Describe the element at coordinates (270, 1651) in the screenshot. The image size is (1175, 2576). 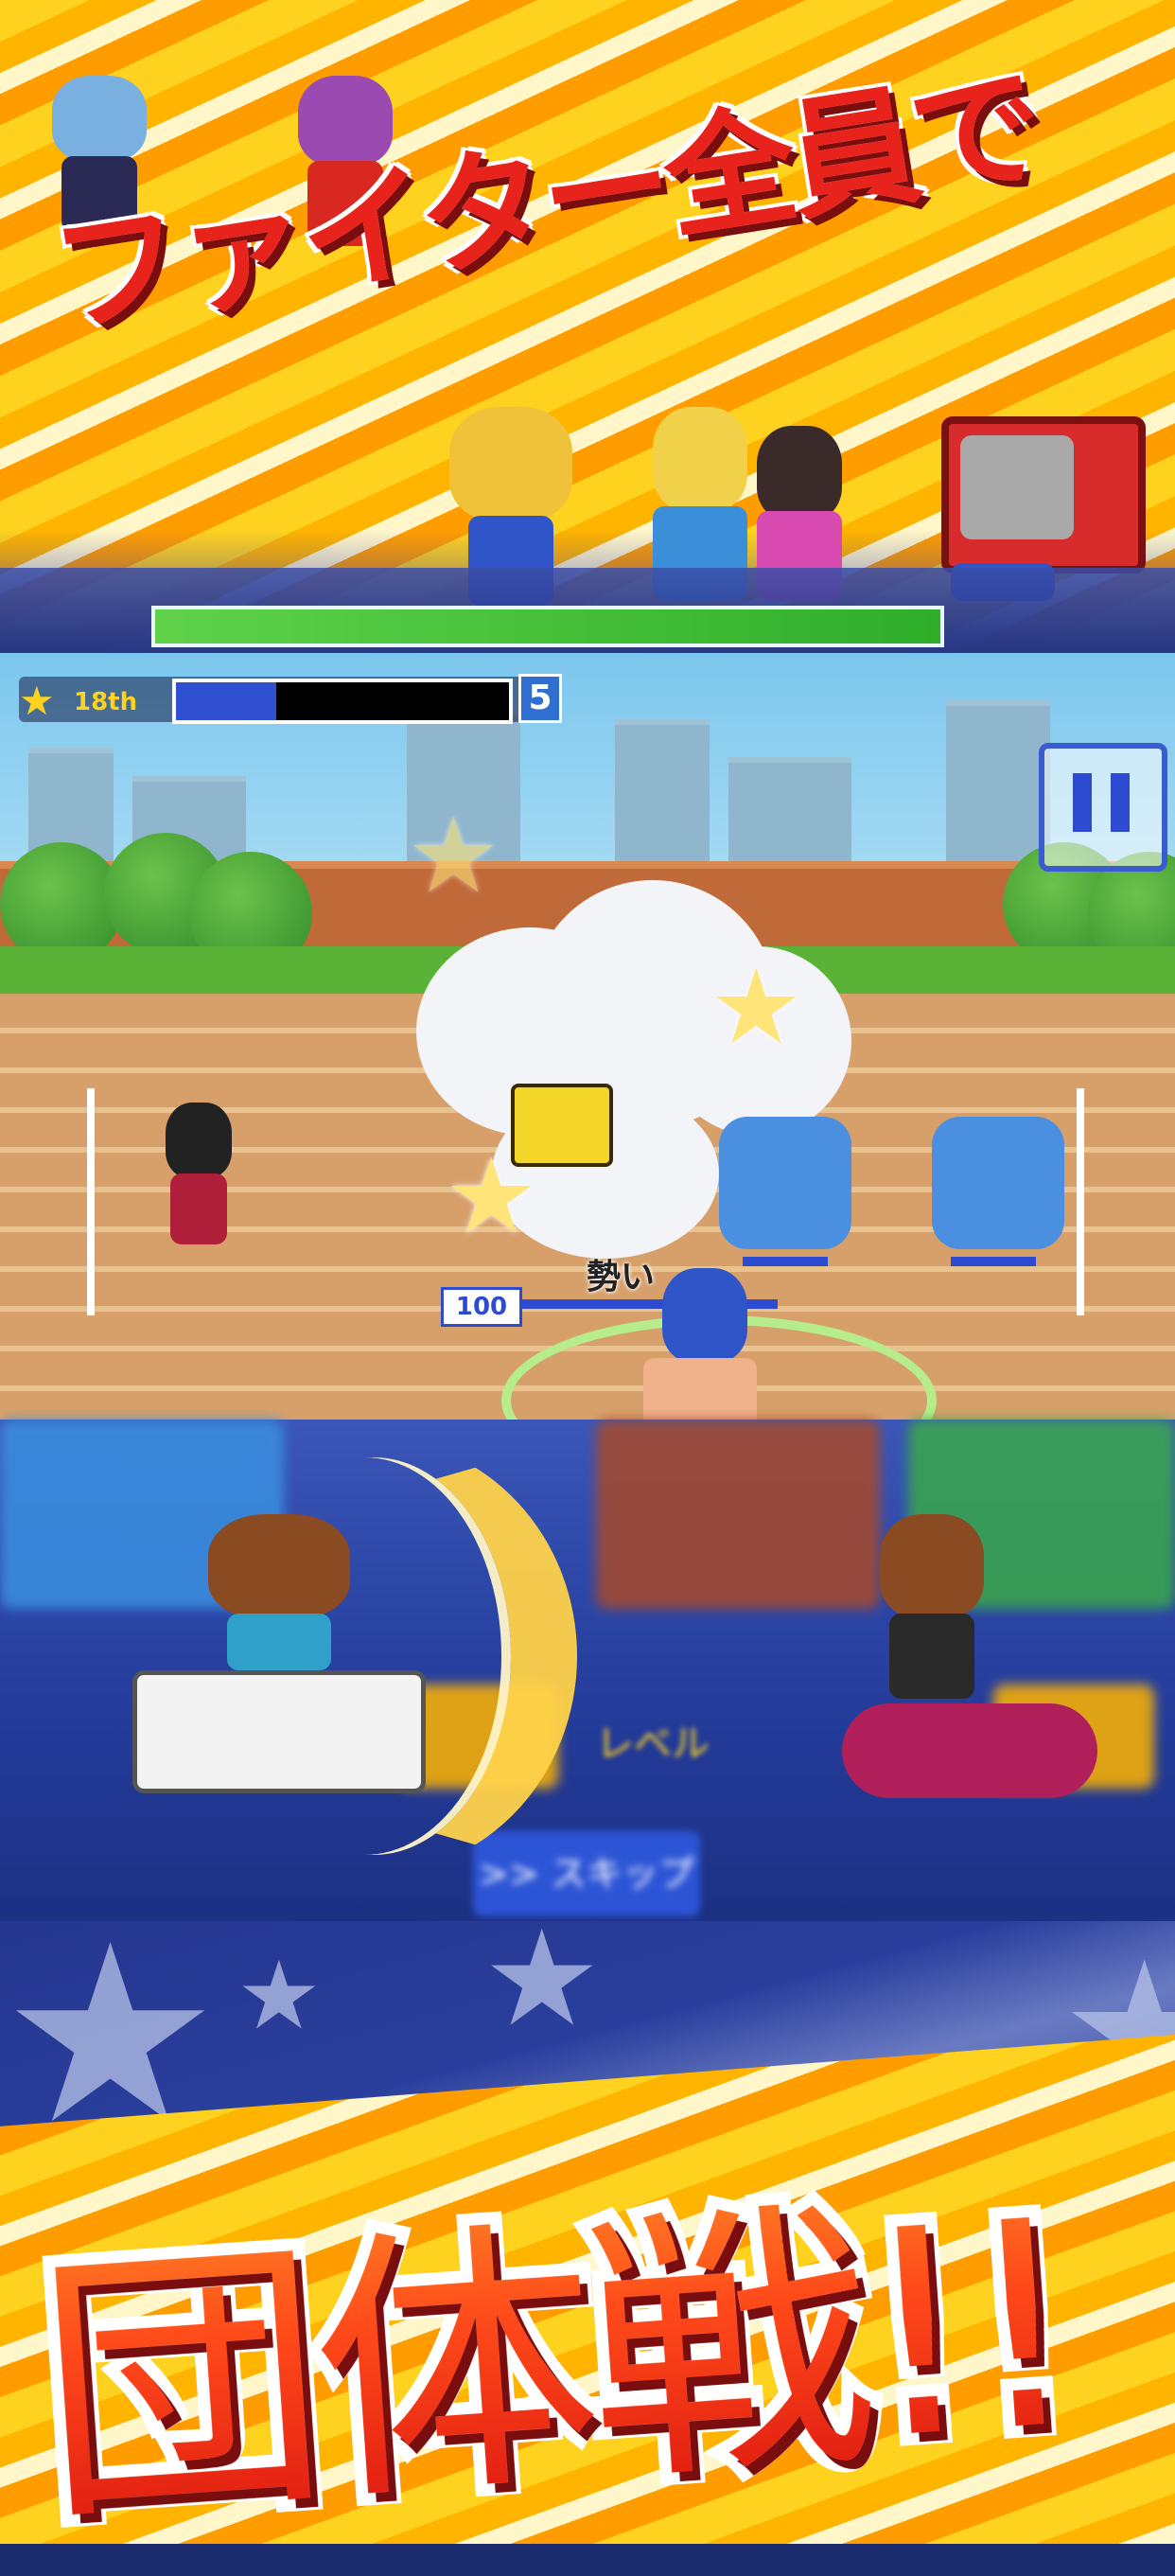
I see `cowboy-cow-rider-character` at that location.